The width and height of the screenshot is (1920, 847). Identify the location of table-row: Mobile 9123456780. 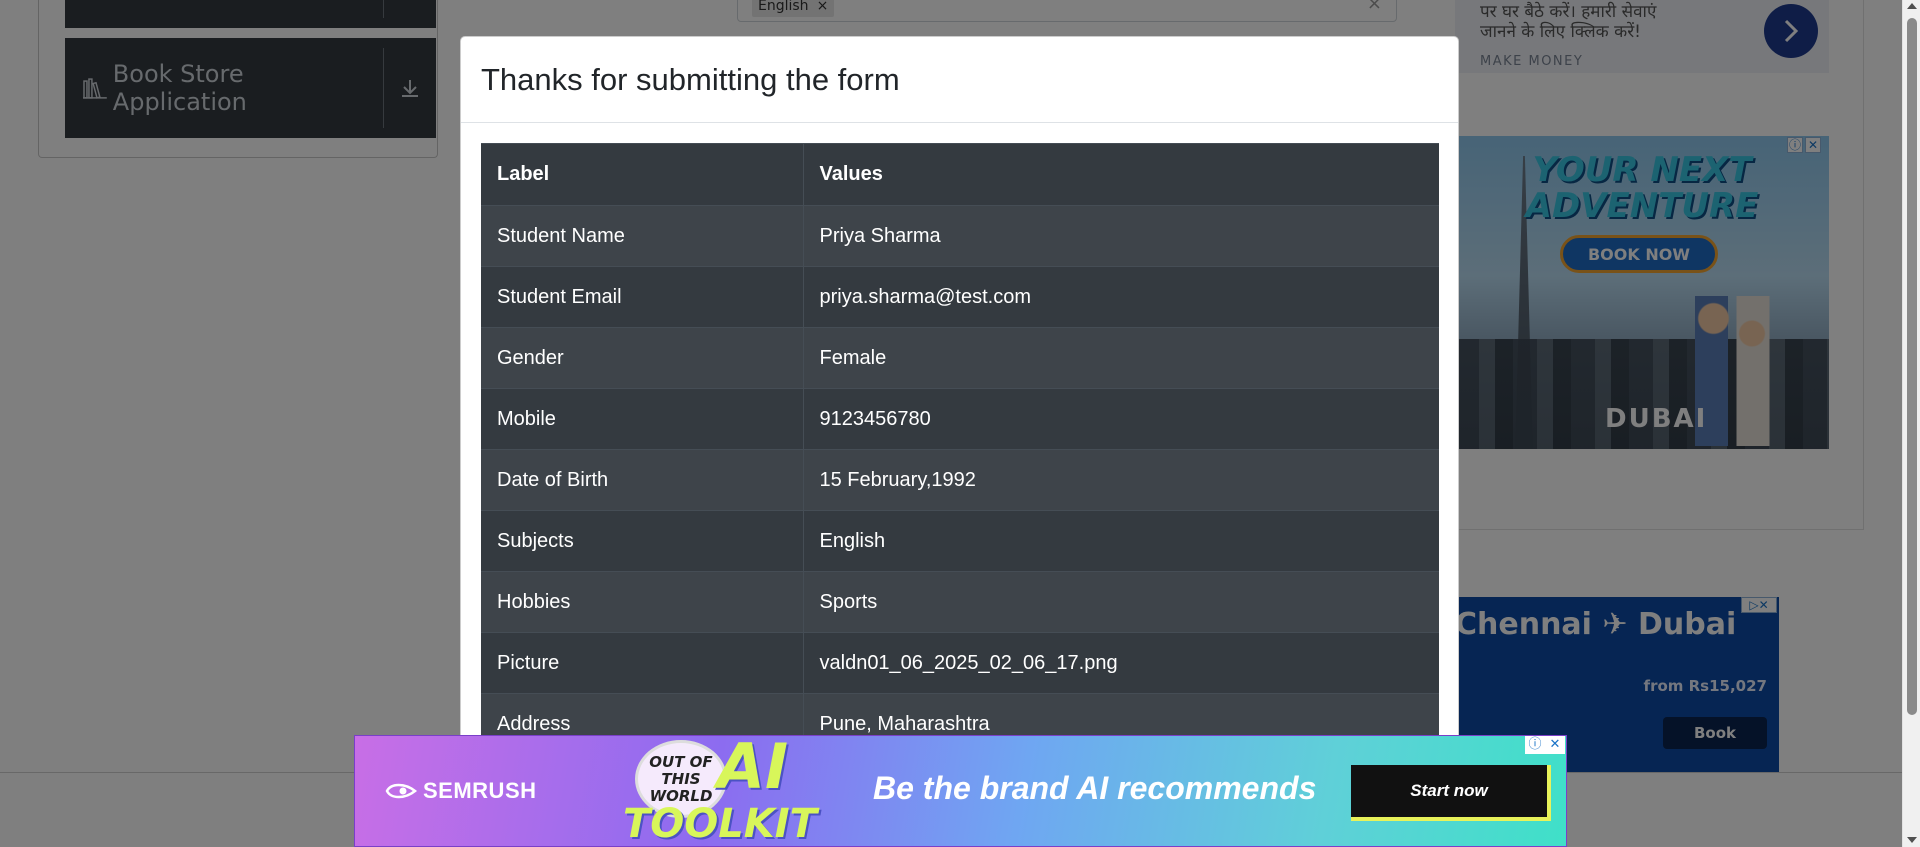
(960, 419).